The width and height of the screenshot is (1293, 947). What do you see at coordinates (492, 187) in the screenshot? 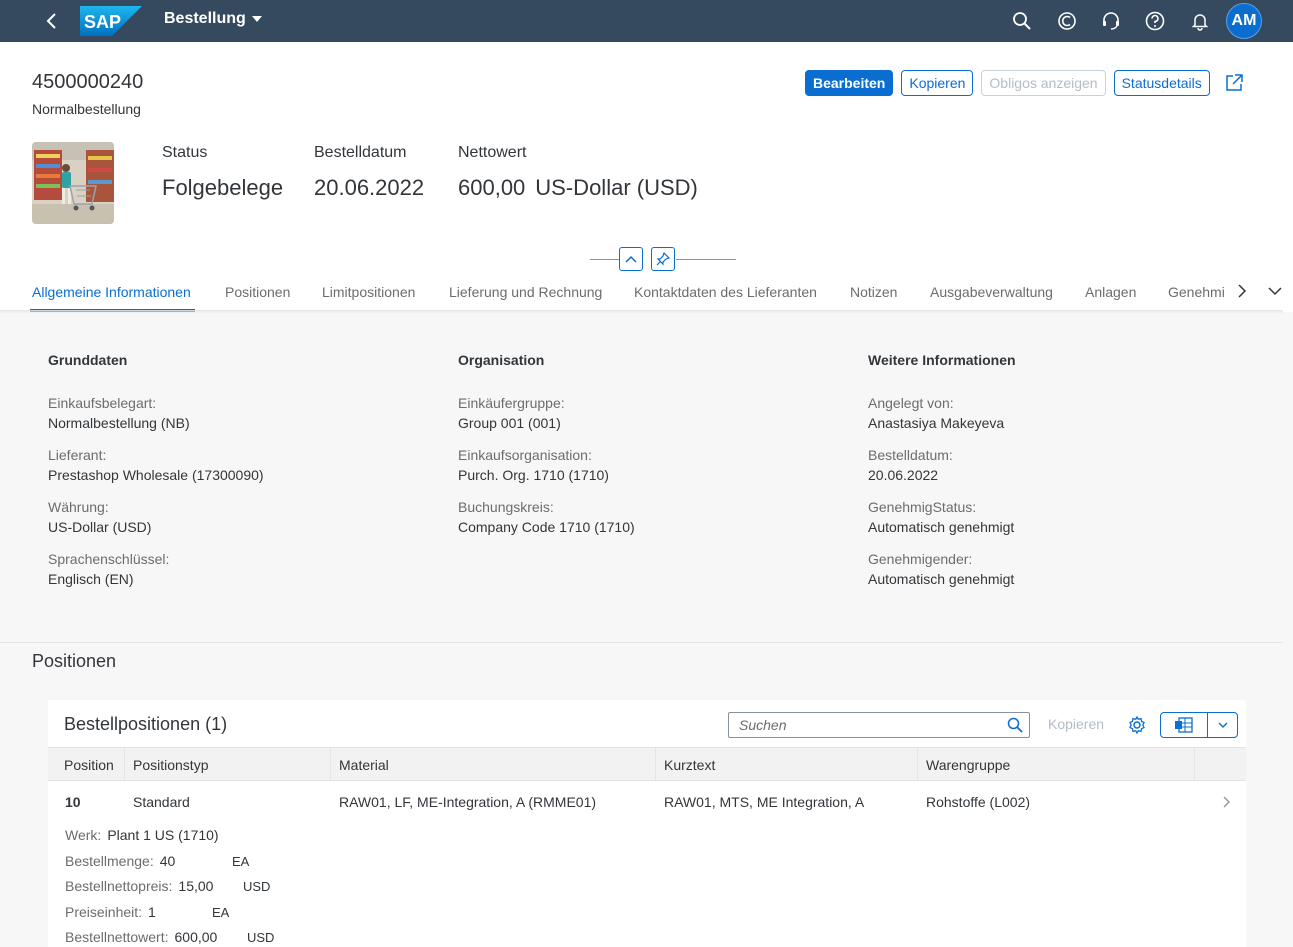
I see `kpi-amount: 600,00` at bounding box center [492, 187].